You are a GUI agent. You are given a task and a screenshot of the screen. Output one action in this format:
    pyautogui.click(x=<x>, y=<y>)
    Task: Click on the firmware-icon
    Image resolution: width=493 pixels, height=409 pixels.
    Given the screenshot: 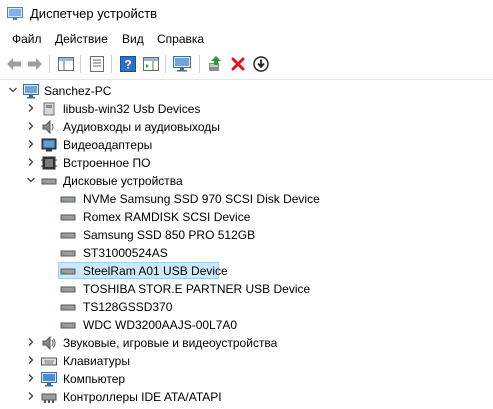 What is the action you would take?
    pyautogui.click(x=49, y=163)
    